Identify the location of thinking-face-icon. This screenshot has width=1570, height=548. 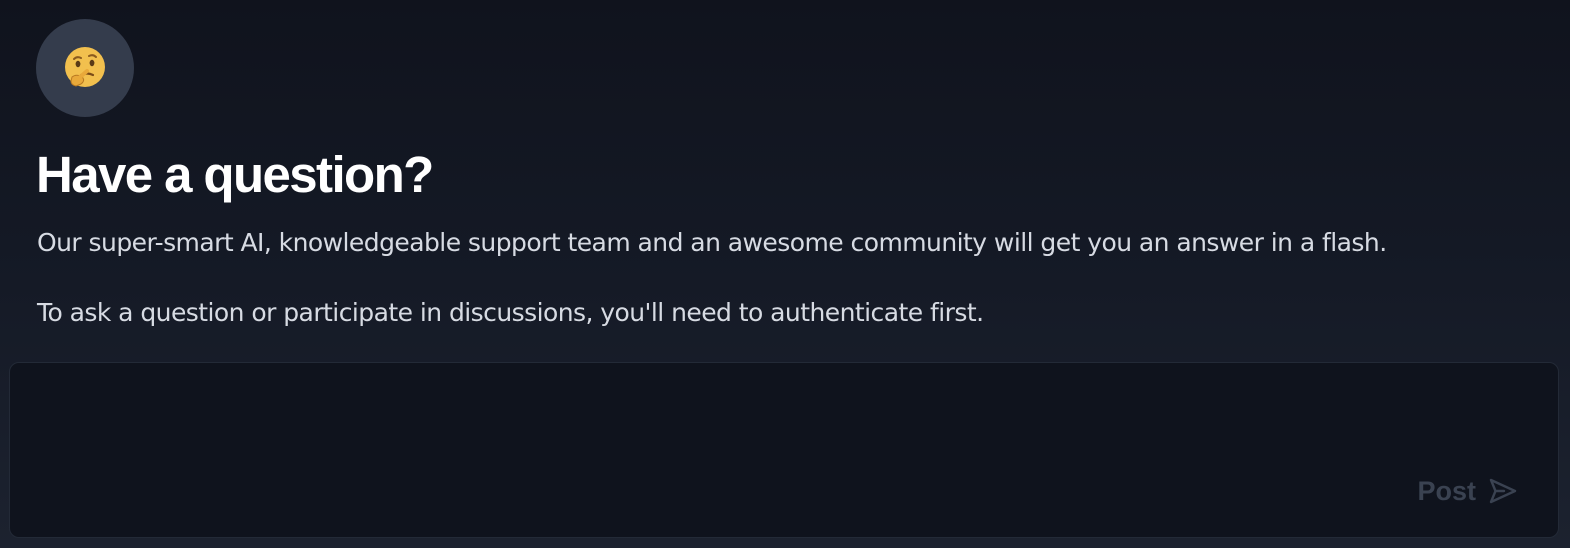
(85, 68).